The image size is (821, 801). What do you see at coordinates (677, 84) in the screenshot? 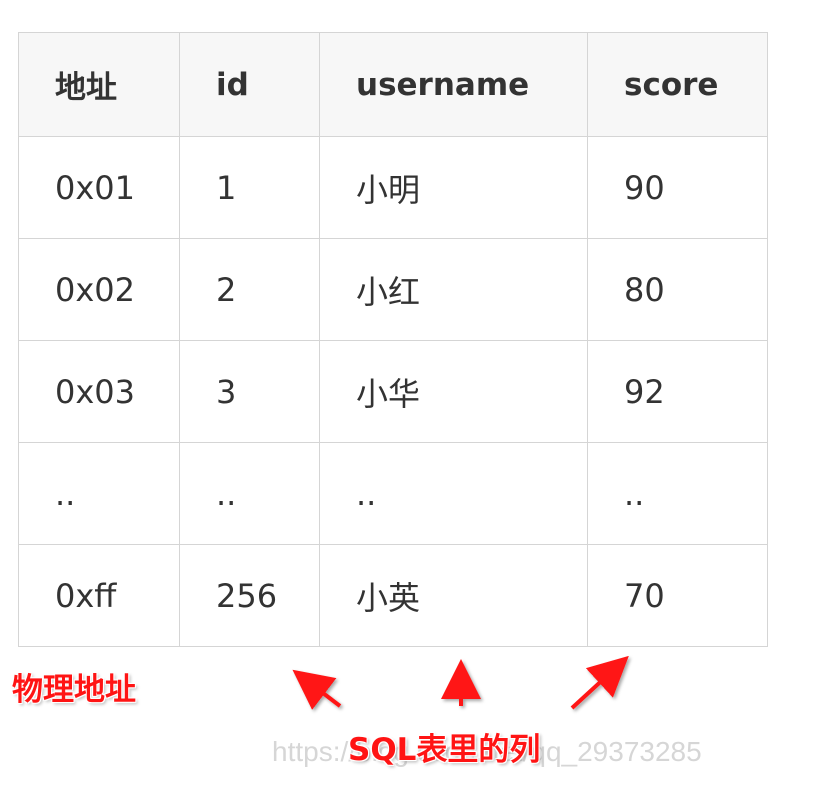
I see `column-header-score: score` at bounding box center [677, 84].